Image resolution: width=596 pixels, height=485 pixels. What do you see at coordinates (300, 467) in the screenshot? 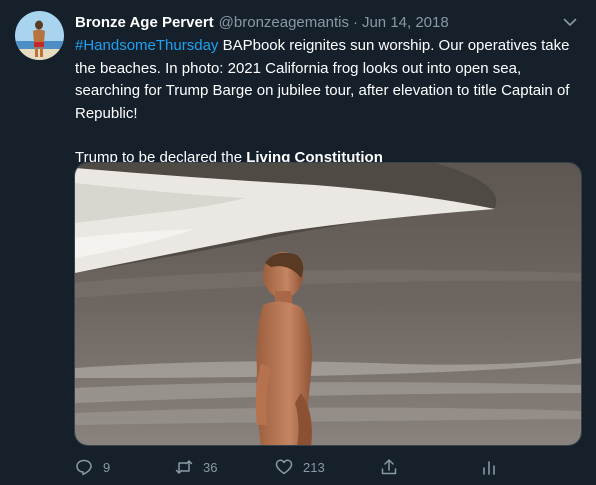
I see `like-button: 213` at bounding box center [300, 467].